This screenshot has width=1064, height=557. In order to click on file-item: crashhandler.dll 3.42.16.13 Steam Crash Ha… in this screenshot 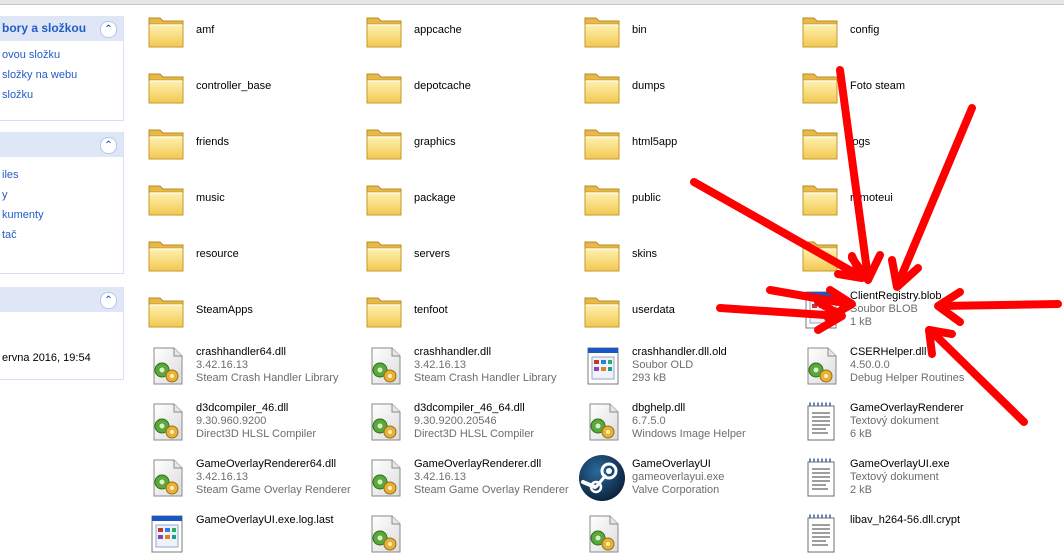, I will do `click(465, 362)`.